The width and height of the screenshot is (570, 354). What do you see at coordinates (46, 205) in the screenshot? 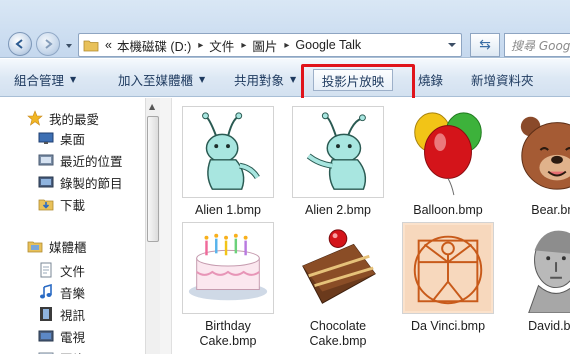
I see `downloads-folder-icon` at bounding box center [46, 205].